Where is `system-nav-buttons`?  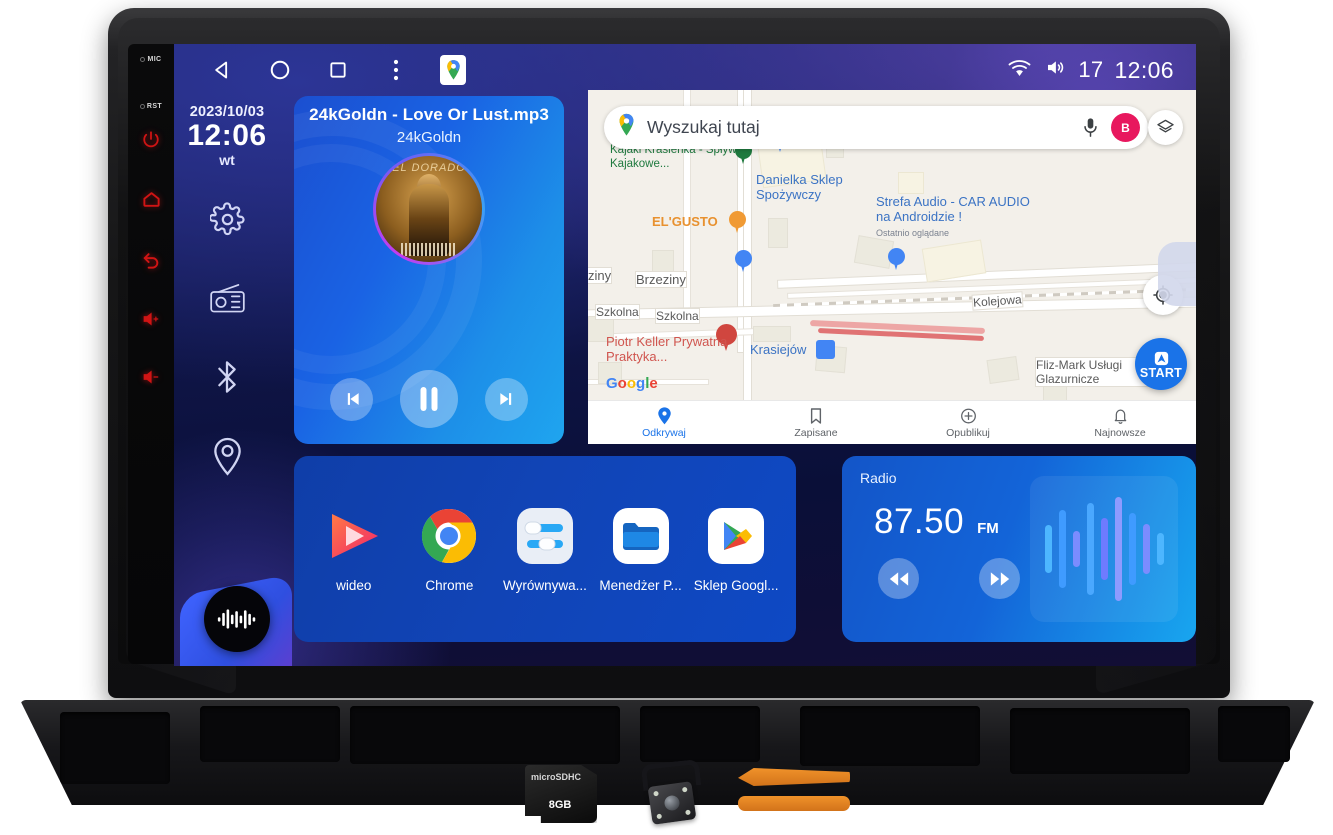
system-nav-buttons is located at coordinates (337, 70).